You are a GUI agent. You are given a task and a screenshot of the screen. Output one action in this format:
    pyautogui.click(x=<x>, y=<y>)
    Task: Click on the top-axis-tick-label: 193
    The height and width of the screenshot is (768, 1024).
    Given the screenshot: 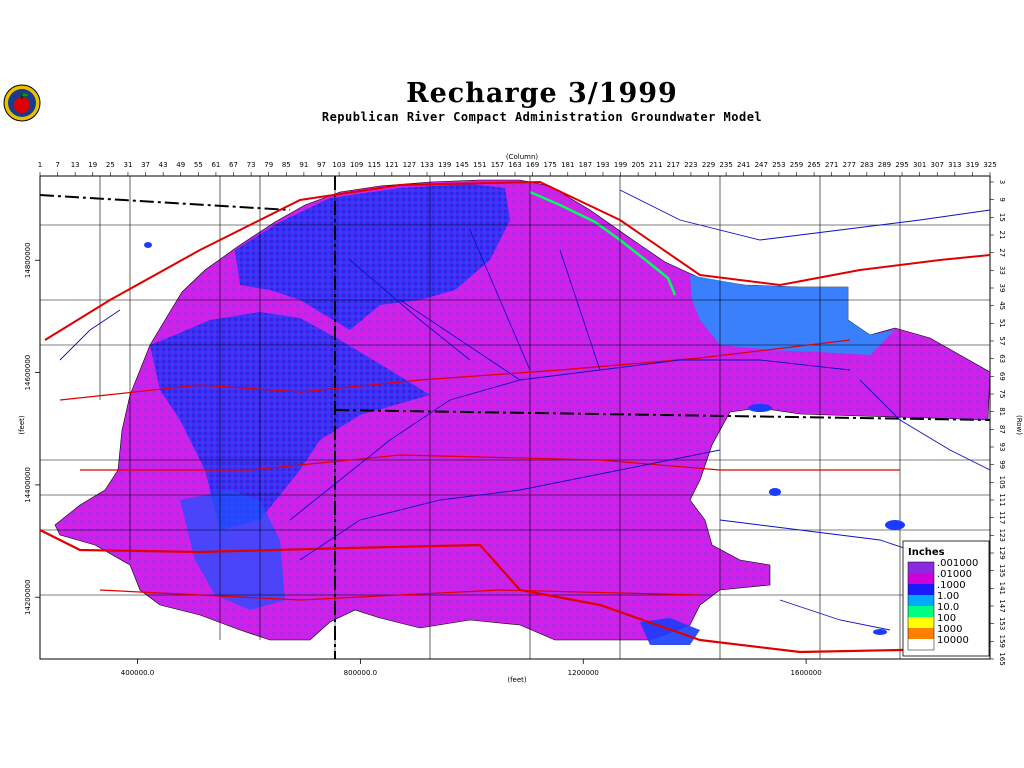 What is the action you would take?
    pyautogui.click(x=602, y=165)
    